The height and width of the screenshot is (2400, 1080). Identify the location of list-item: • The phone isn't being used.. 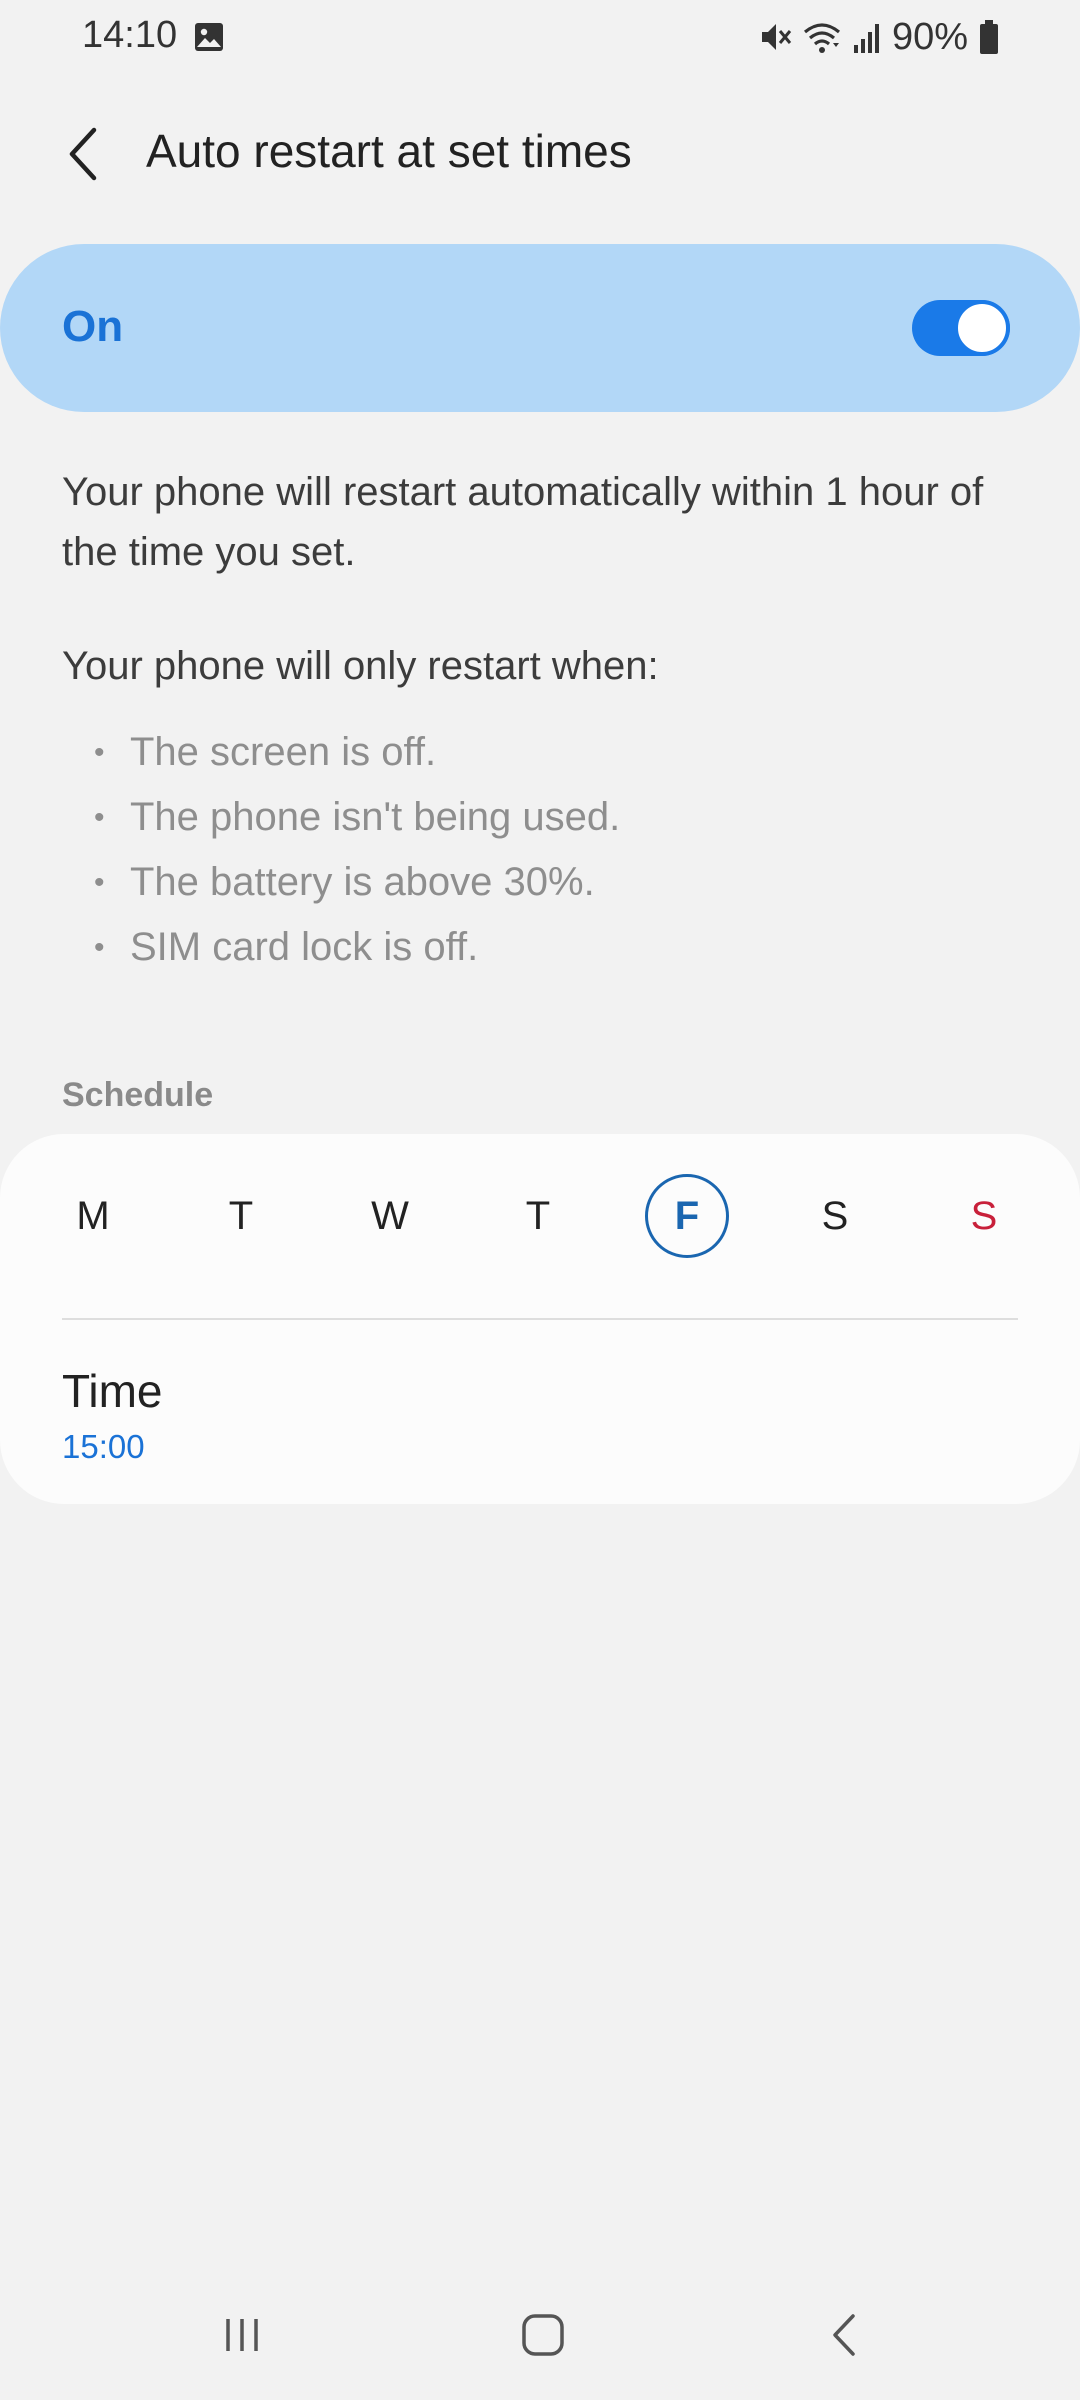
(355, 817).